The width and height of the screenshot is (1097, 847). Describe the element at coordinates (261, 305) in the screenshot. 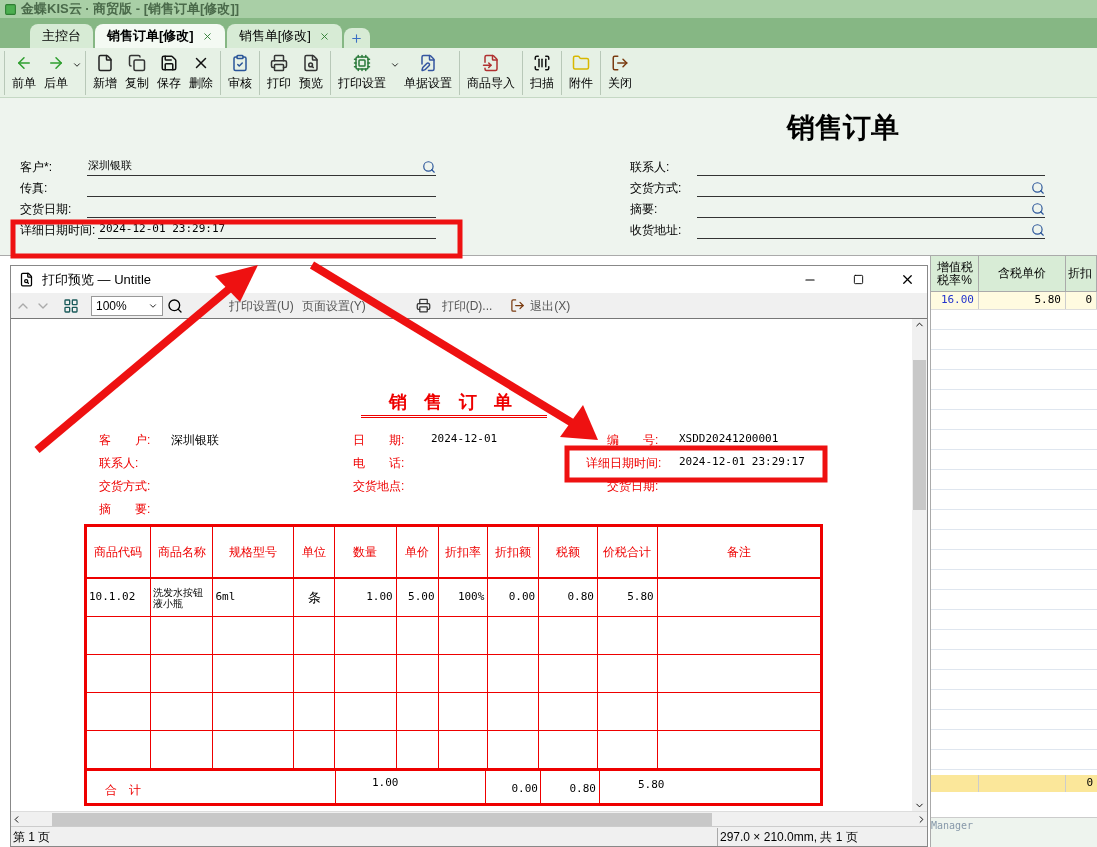

I see `preview-toolbar-button: 打印设置(U)` at that location.